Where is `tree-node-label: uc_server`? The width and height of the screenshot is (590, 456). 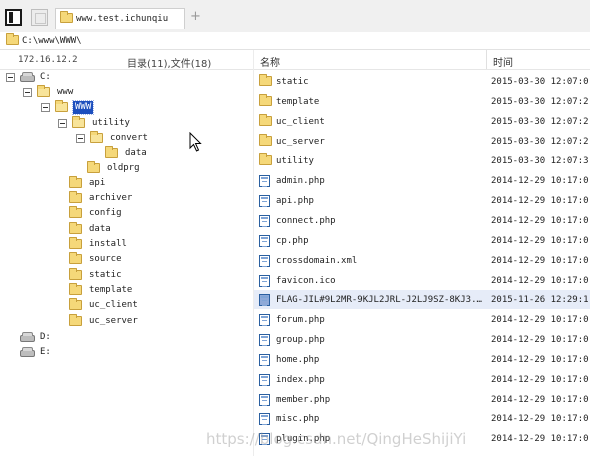 tree-node-label: uc_server is located at coordinates (113, 321).